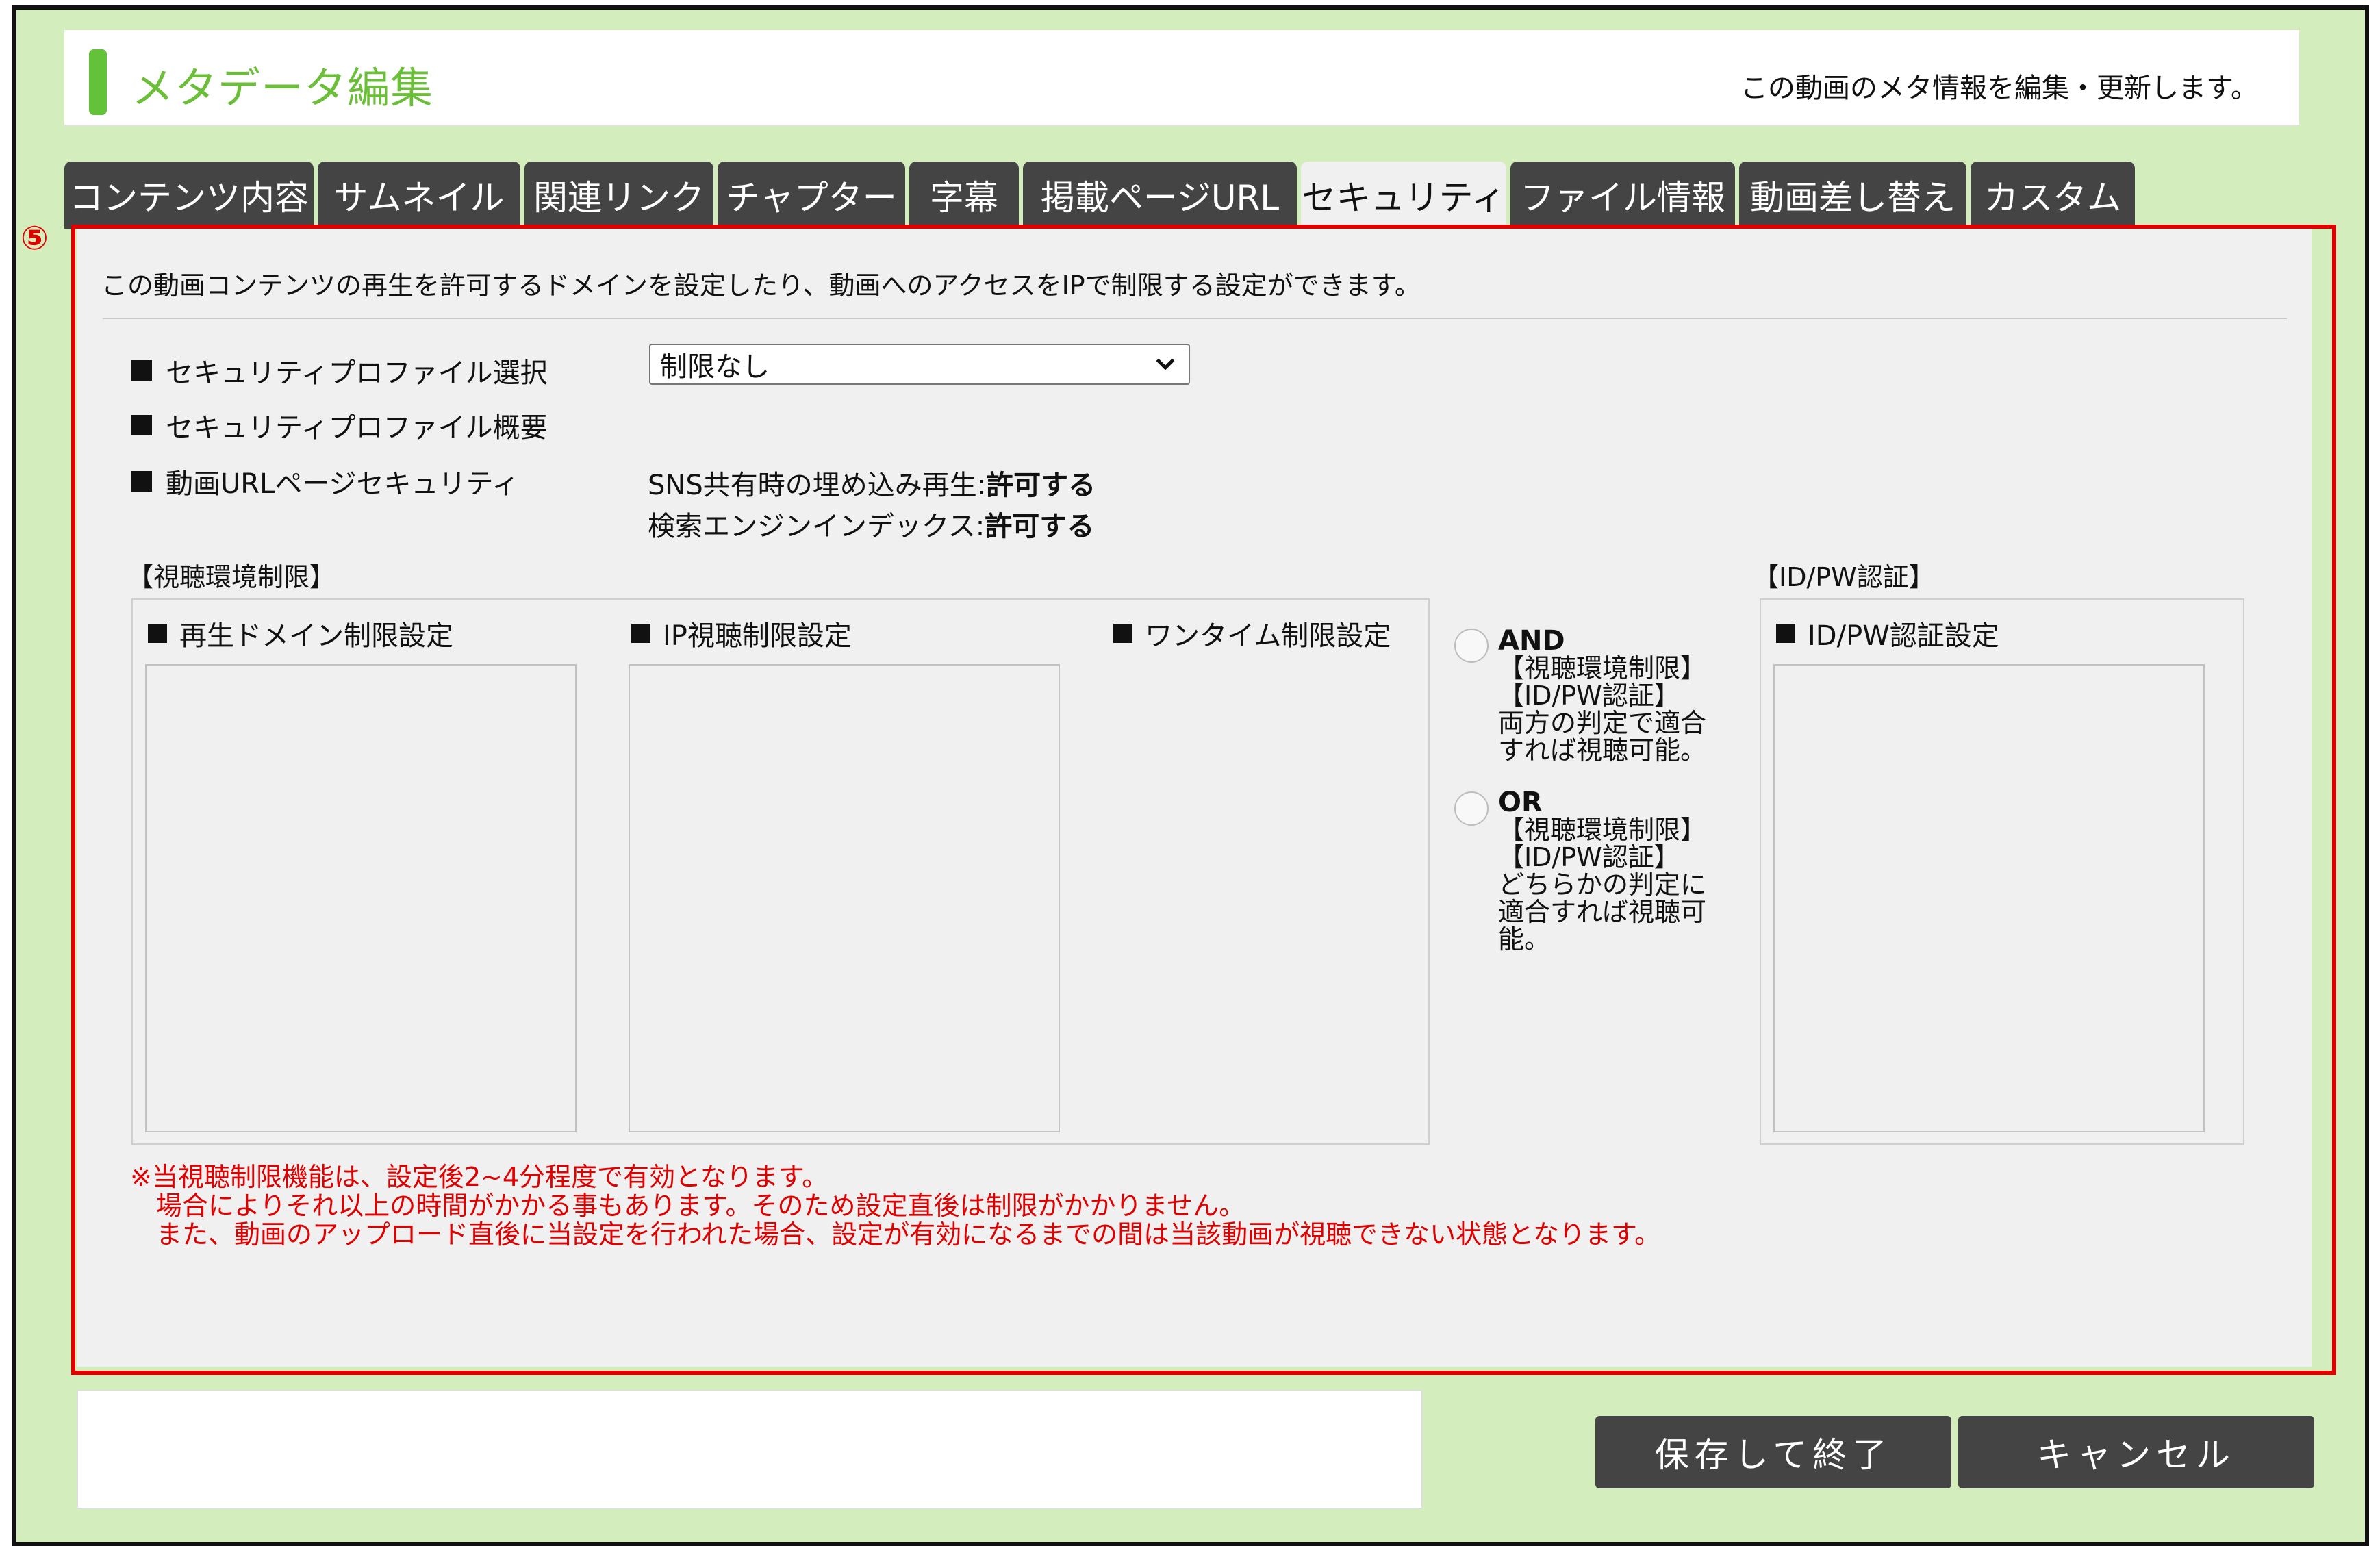 This screenshot has height=1546, width=2380. What do you see at coordinates (1471, 808) in the screenshot?
I see `or-radio` at bounding box center [1471, 808].